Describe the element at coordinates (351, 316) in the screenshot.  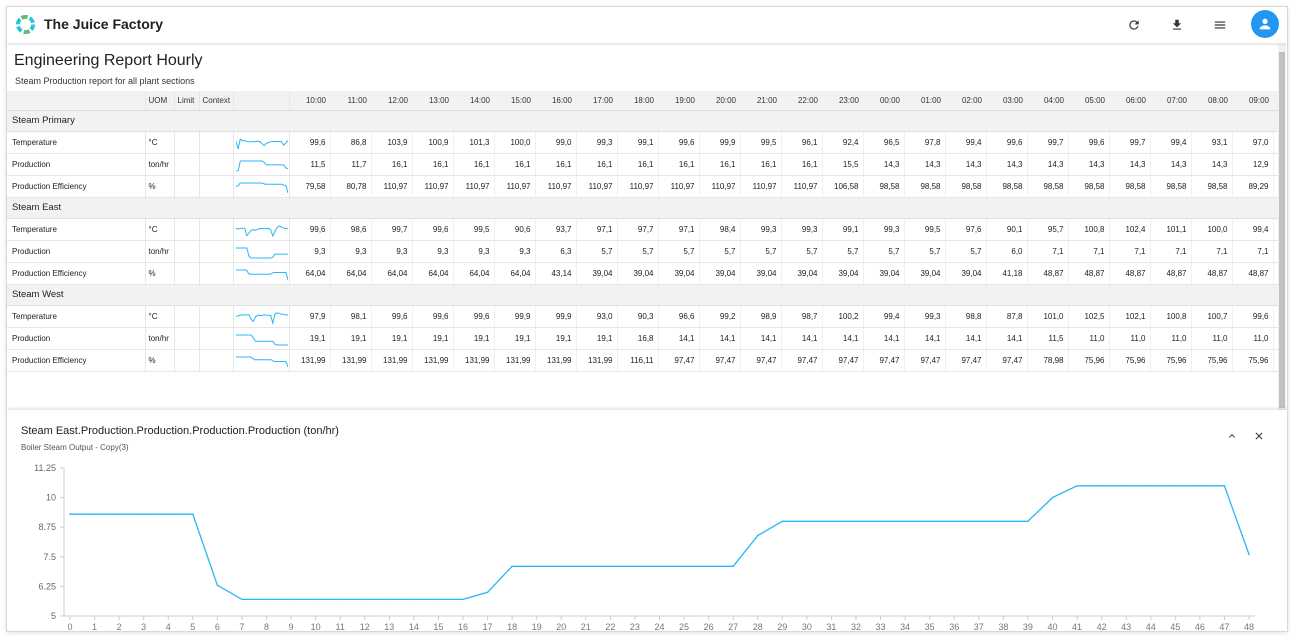
I see `row-value: 98,1` at that location.